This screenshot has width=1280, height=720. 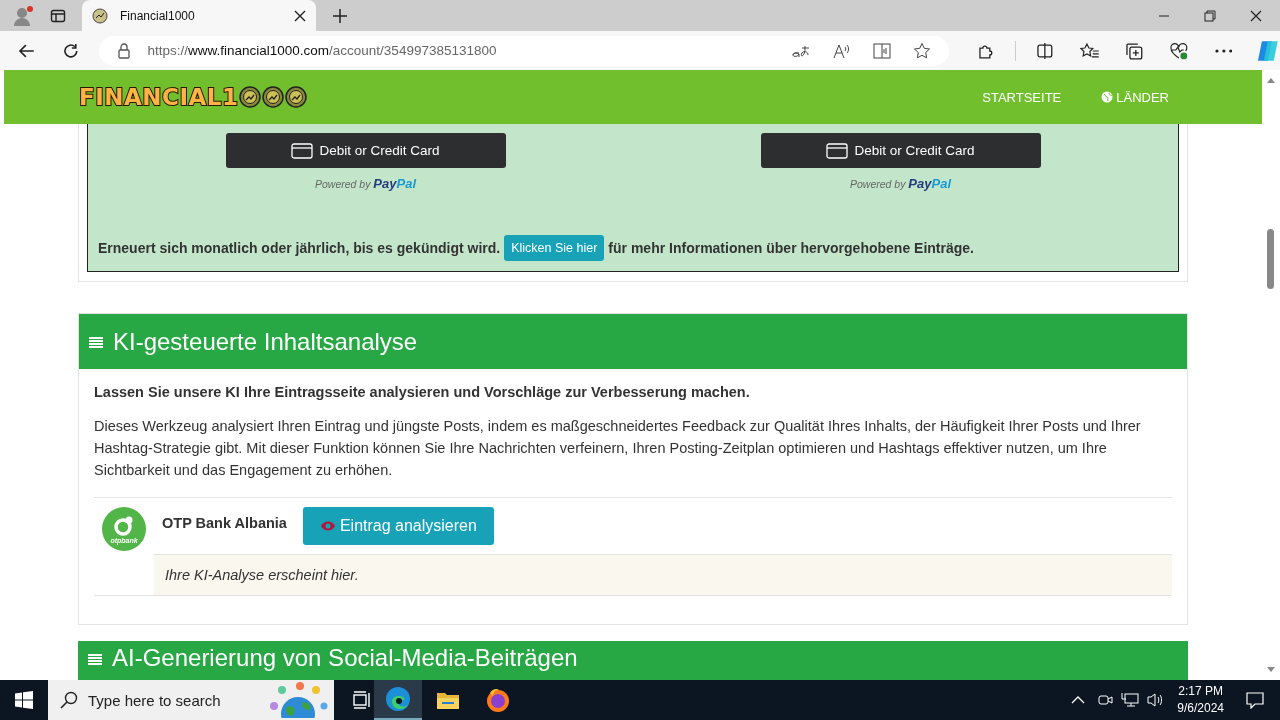 I want to click on scroll-down-icon, so click(x=1271, y=670).